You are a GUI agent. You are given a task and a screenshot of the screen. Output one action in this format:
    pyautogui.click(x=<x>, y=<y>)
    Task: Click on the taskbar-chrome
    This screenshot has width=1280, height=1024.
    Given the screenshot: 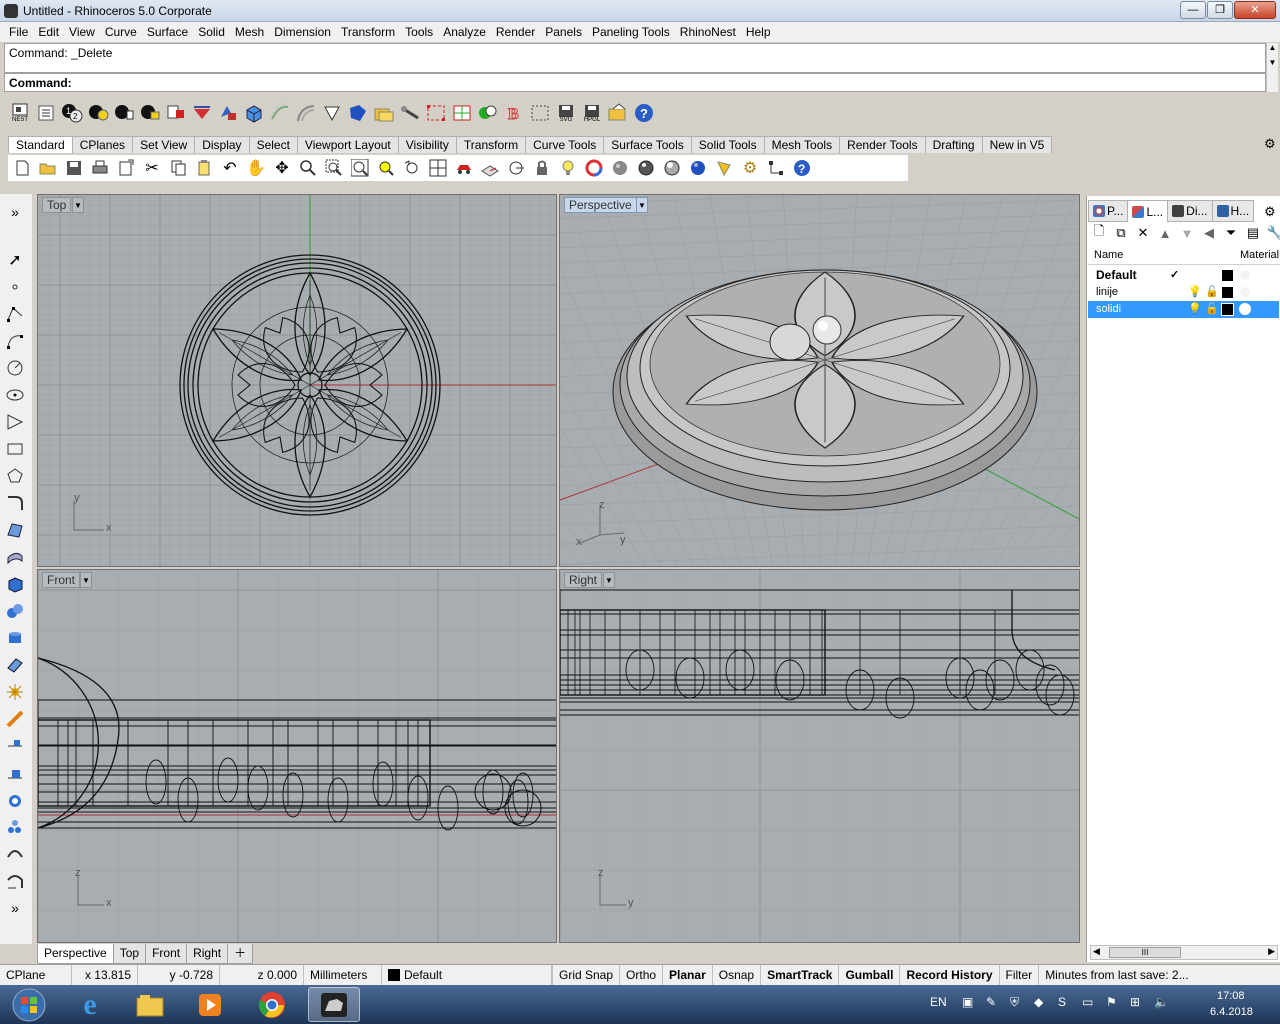 What is the action you would take?
    pyautogui.click(x=272, y=1004)
    